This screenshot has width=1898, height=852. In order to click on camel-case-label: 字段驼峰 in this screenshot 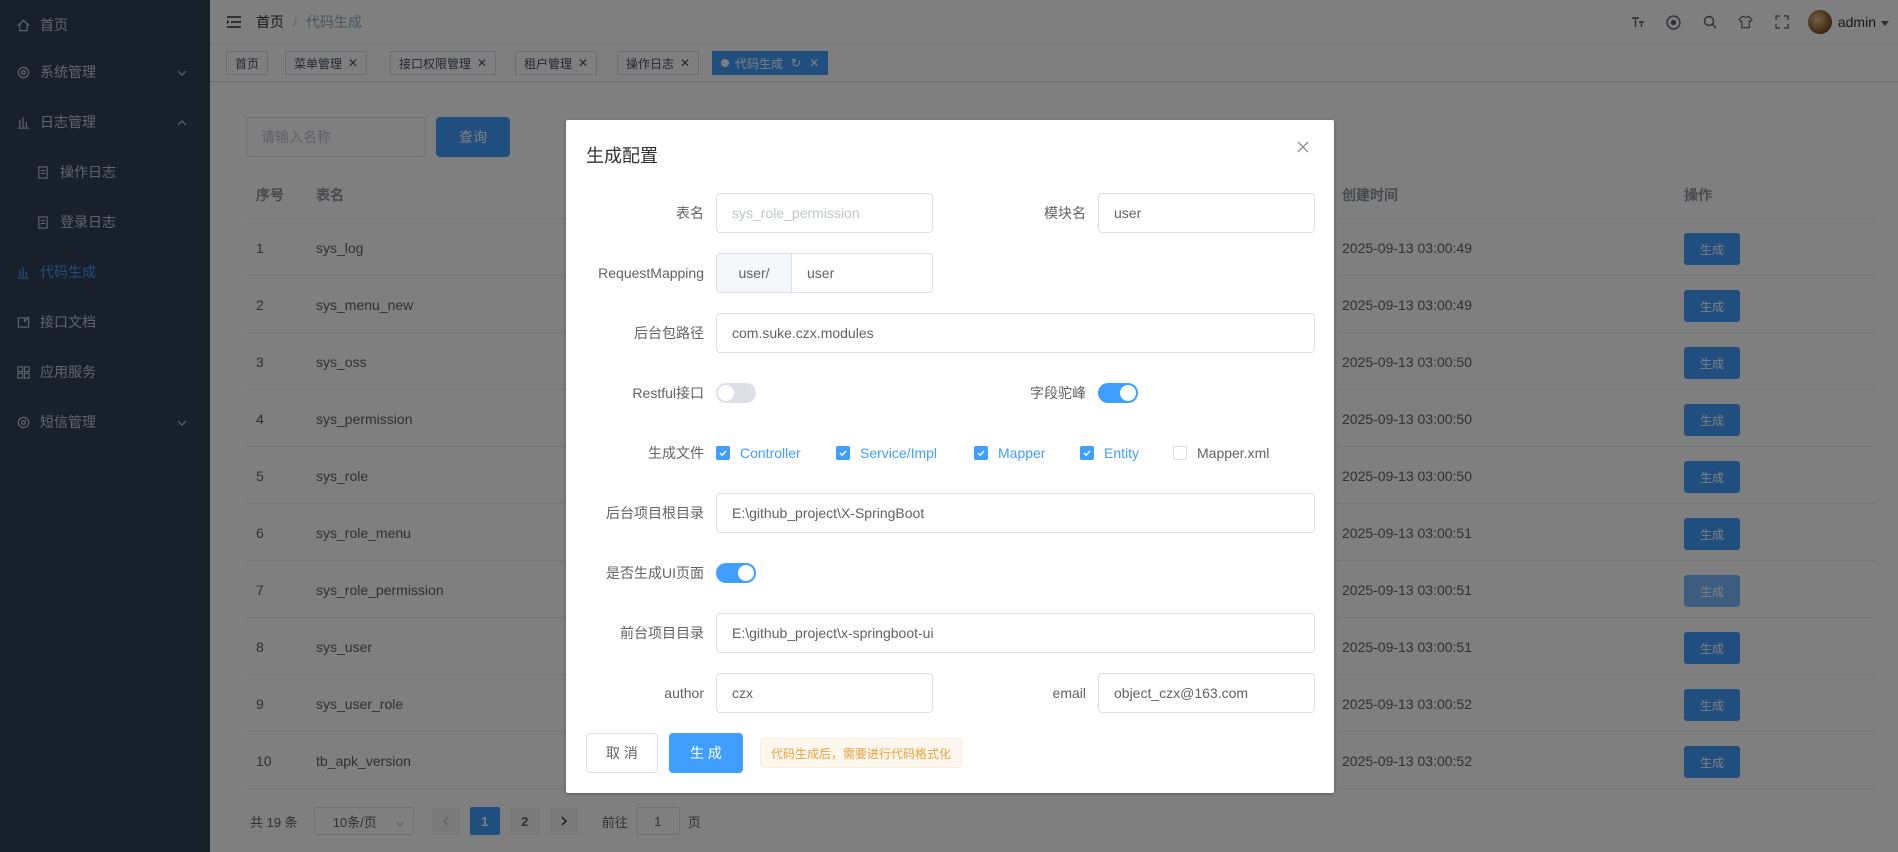, I will do `click(1058, 393)`.